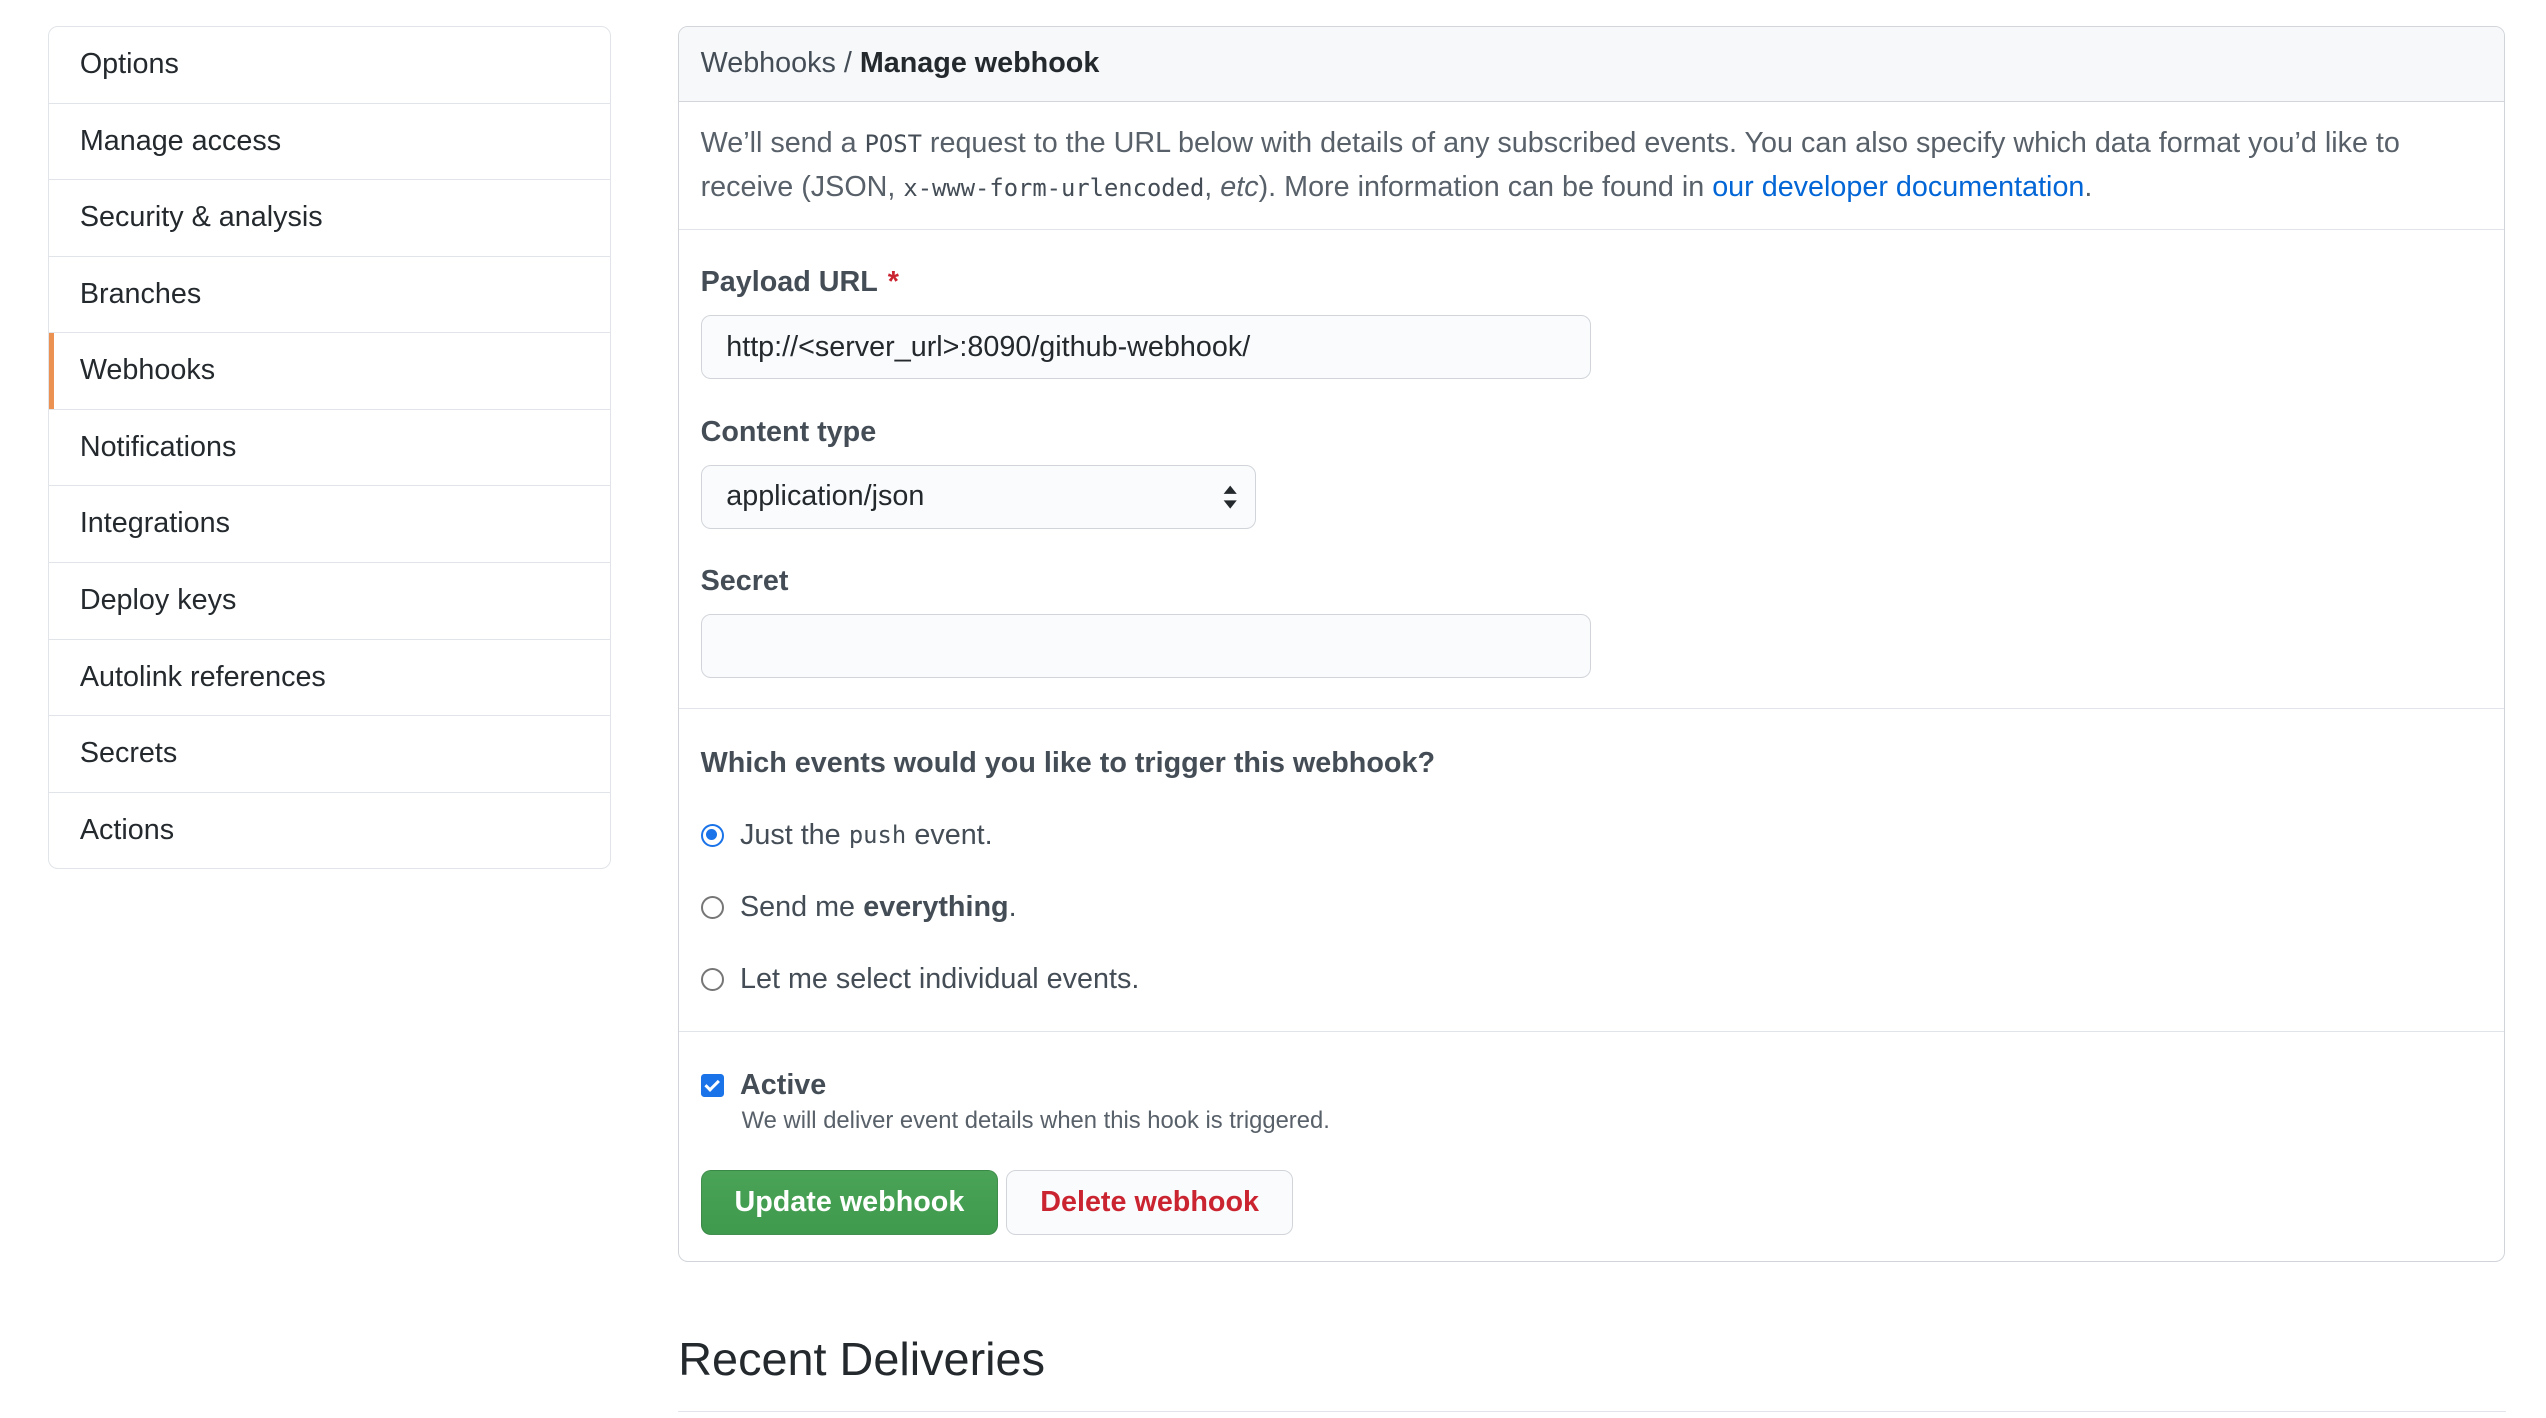 This screenshot has width=2546, height=1418. What do you see at coordinates (329, 830) in the screenshot?
I see `sidebar-item-actions: Actions` at bounding box center [329, 830].